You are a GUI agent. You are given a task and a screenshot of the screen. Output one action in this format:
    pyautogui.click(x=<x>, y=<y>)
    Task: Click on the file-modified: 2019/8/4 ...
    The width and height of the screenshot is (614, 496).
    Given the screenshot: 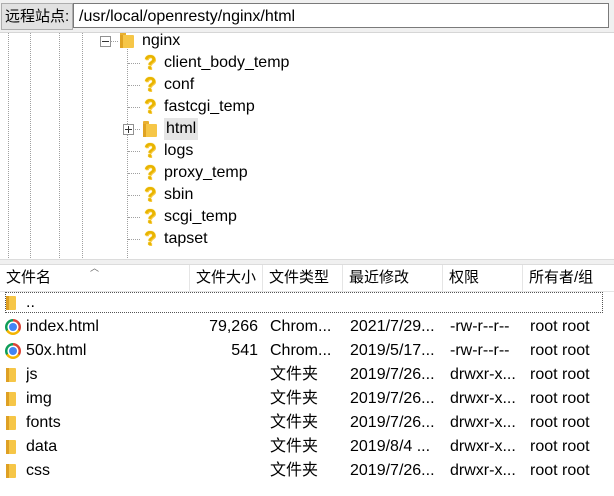 What is the action you would take?
    pyautogui.click(x=390, y=446)
    